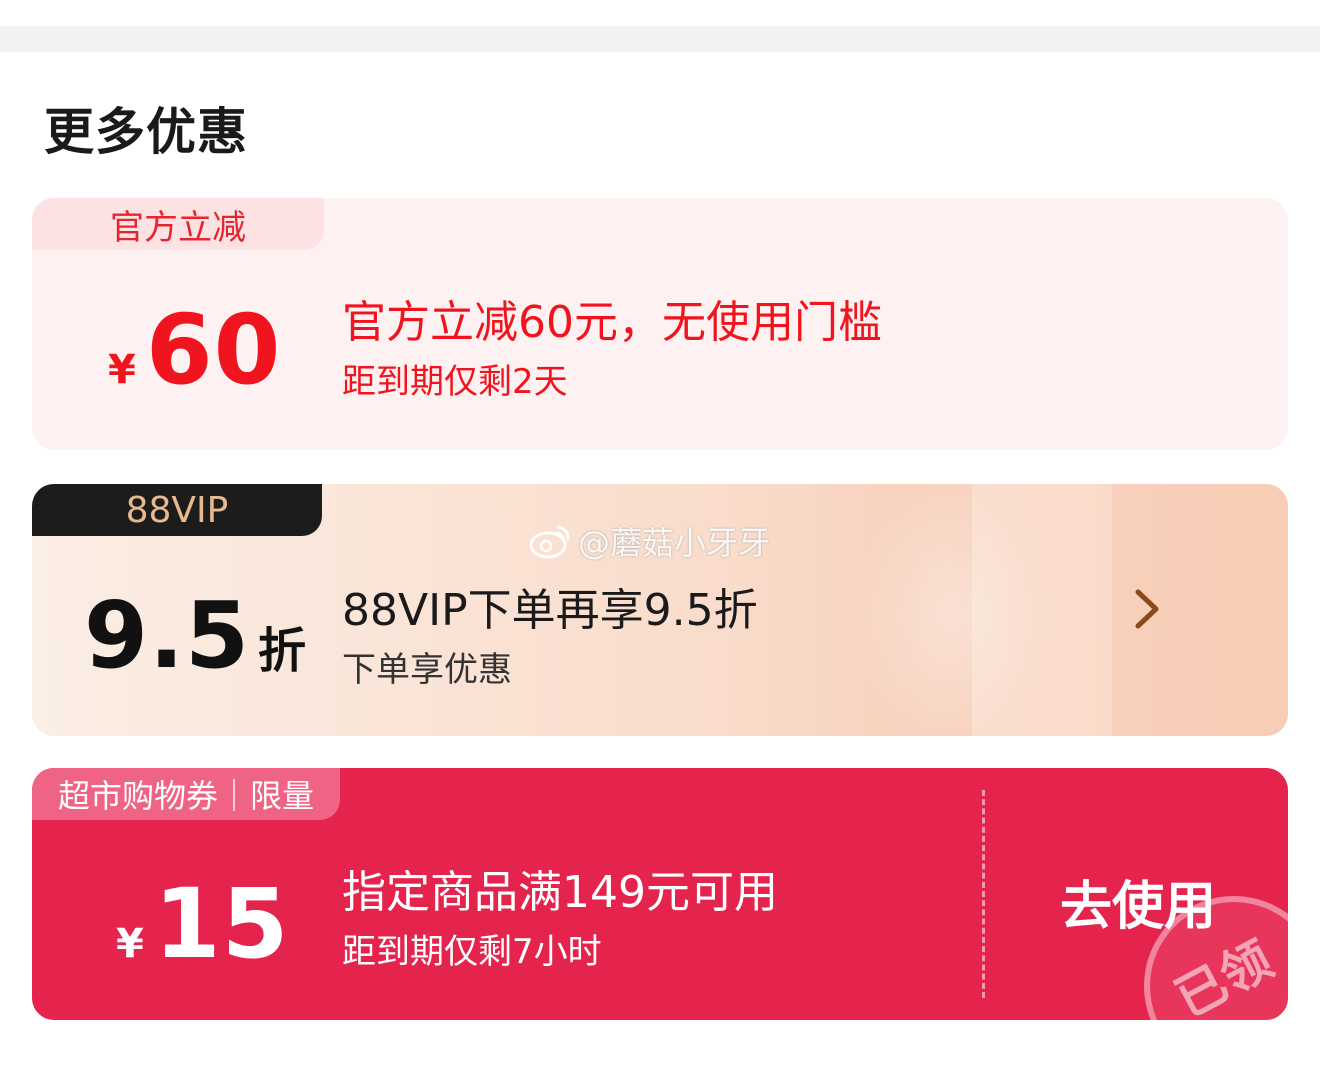  What do you see at coordinates (549, 542) in the screenshot?
I see `weibo-icon` at bounding box center [549, 542].